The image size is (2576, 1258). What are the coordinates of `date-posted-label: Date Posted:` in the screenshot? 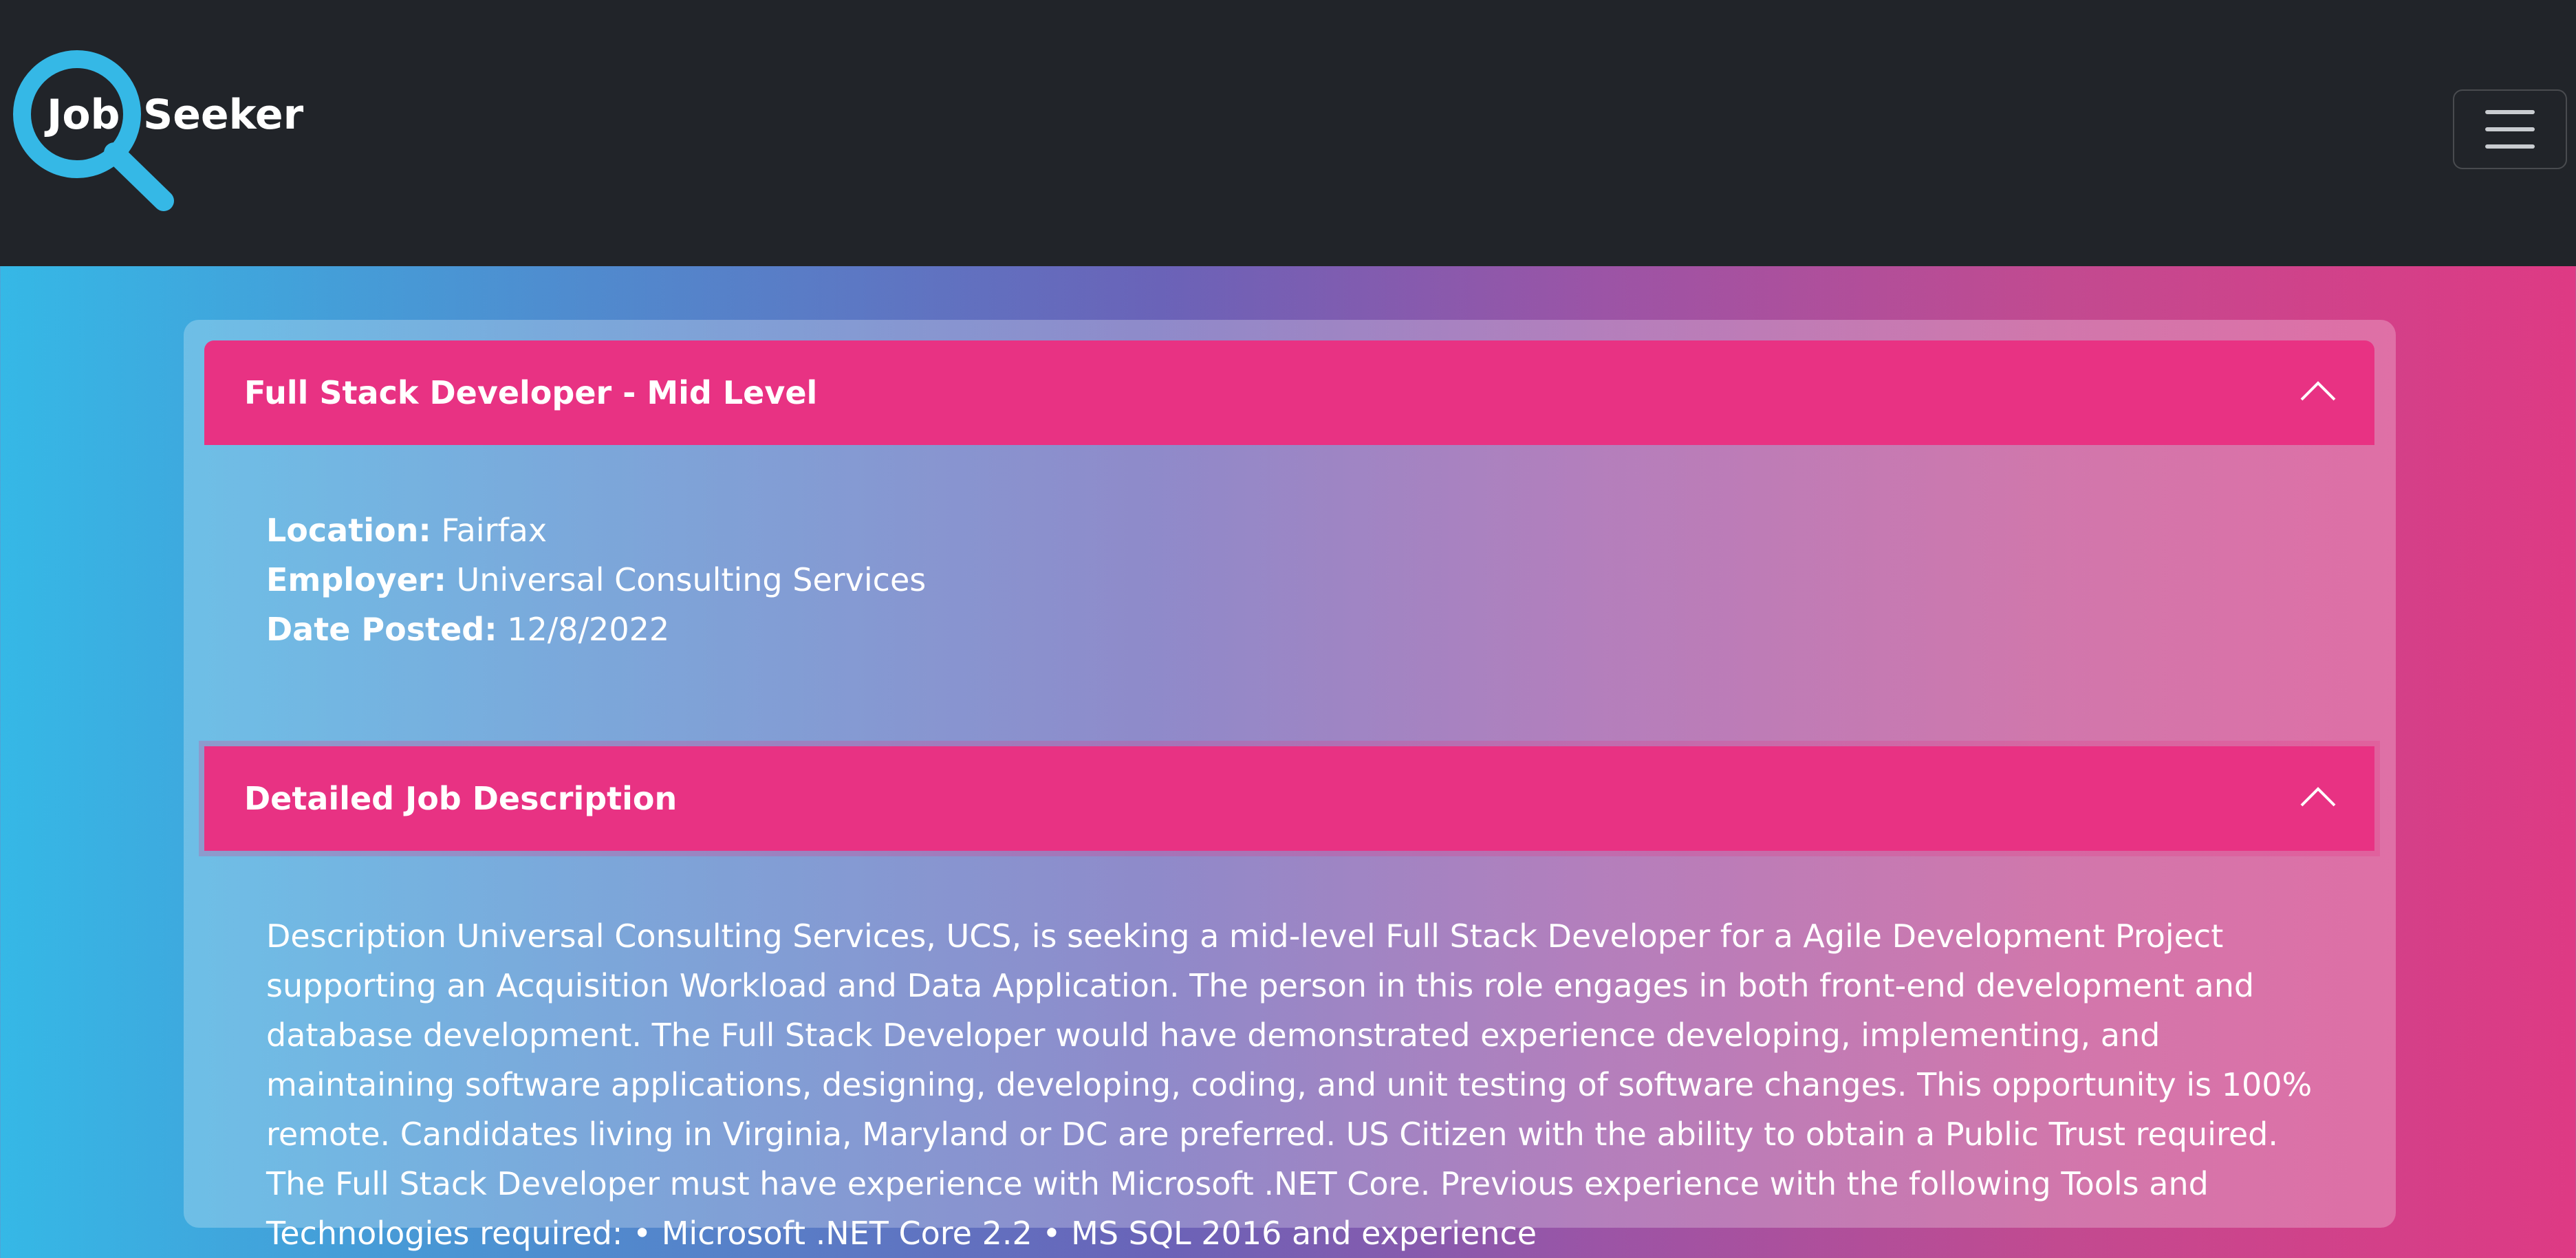 It's located at (381, 629).